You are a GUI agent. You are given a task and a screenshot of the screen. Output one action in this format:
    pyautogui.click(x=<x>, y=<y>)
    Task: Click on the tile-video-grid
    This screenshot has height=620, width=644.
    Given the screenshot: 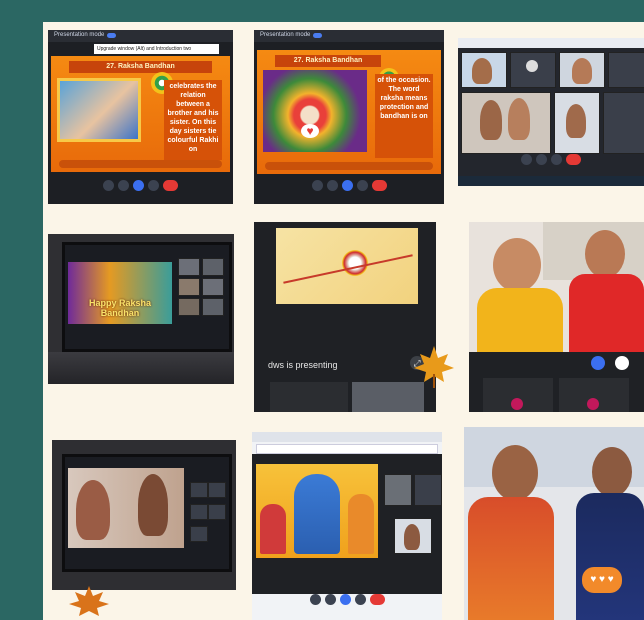 What is the action you would take?
    pyautogui.click(x=551, y=112)
    